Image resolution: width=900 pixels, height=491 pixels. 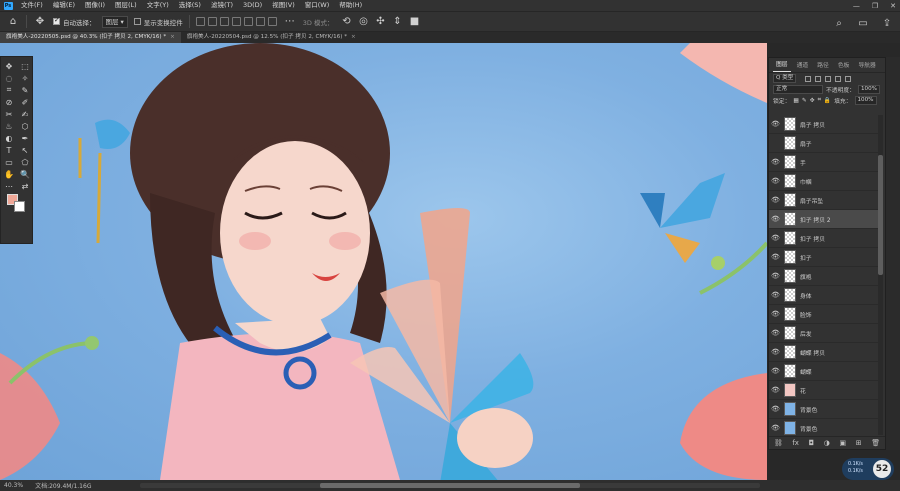 I want to click on layer-row: 👁 身体, so click(x=823, y=295).